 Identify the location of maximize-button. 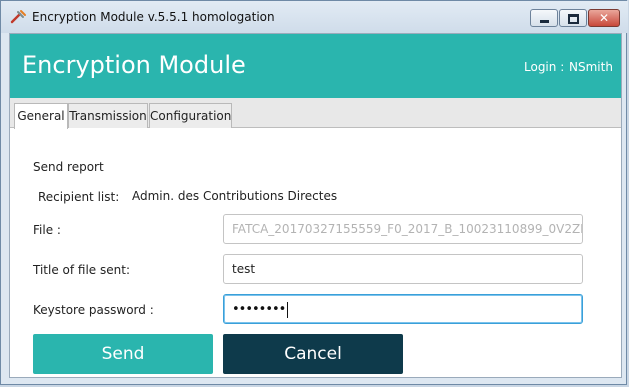
(573, 18).